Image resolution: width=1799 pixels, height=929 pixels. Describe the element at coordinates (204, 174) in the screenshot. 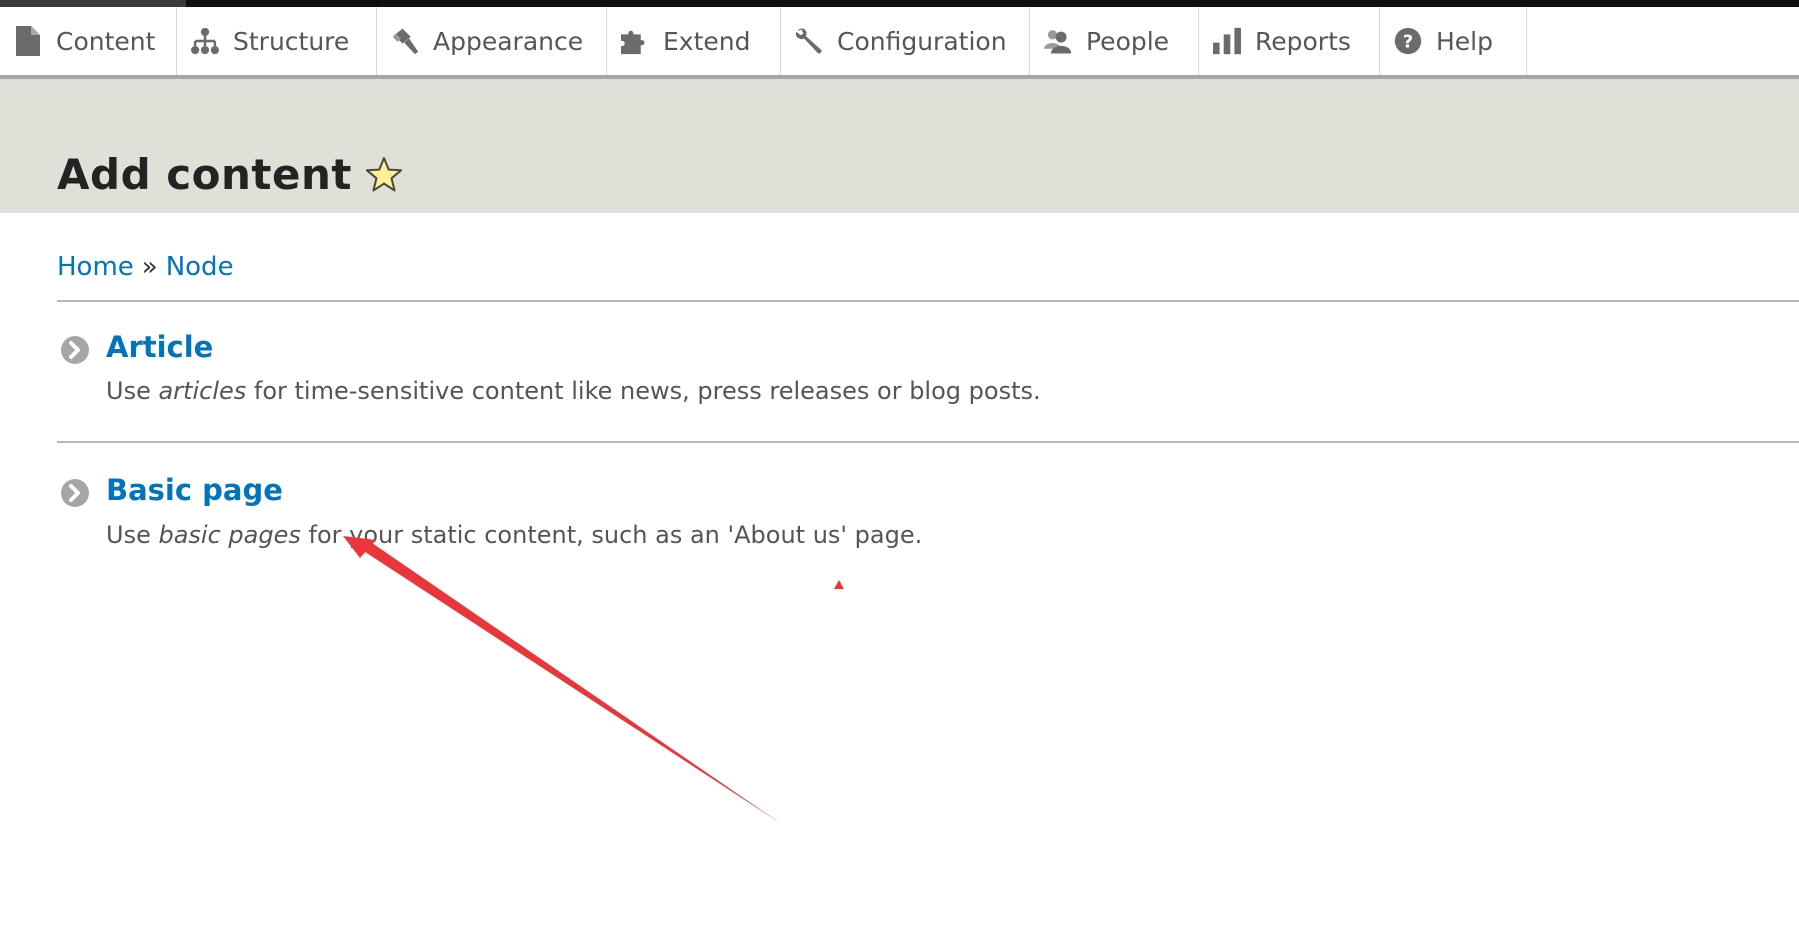

I see `page-title: Add content` at that location.